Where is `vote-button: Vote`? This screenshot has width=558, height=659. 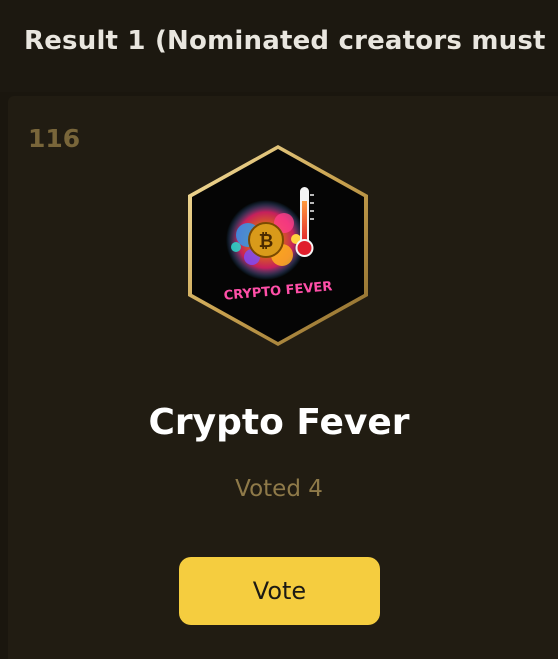 vote-button: Vote is located at coordinates (279, 591).